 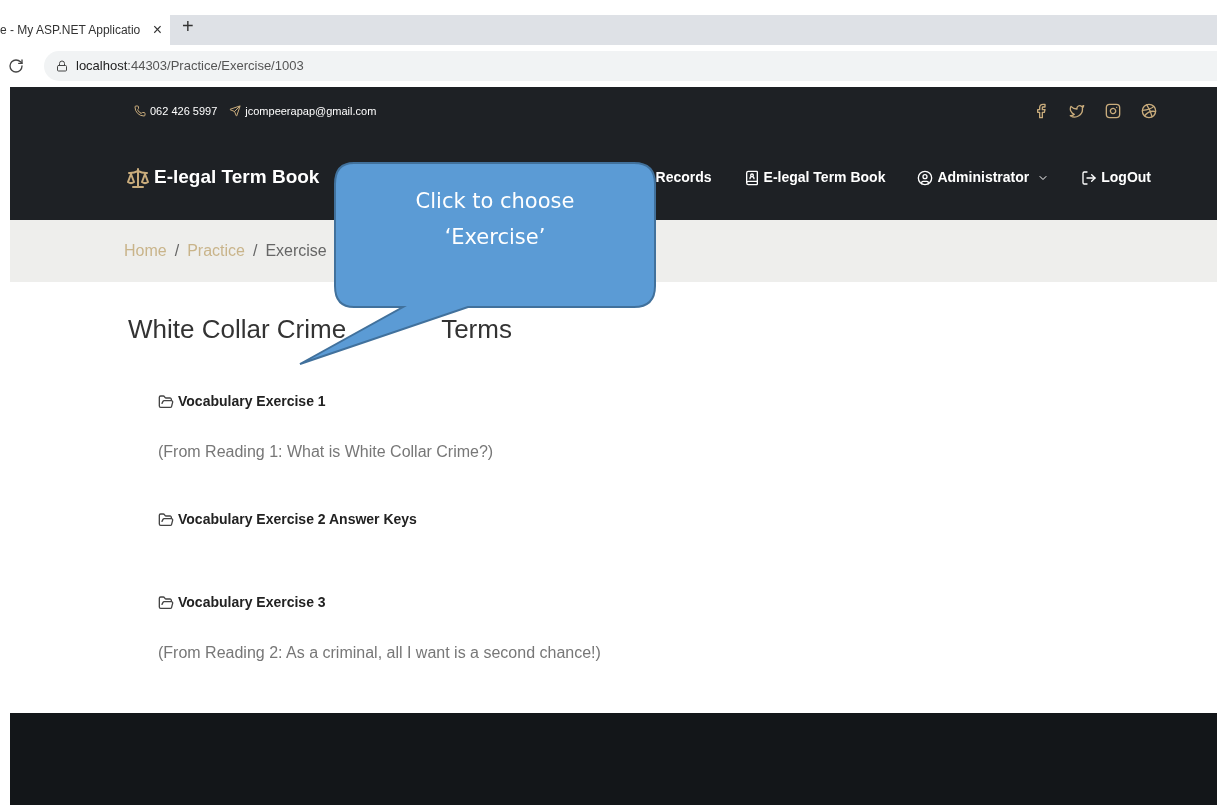 What do you see at coordinates (630, 66) in the screenshot?
I see `address-bar: localhost:44303/Practice/Exercise/1003` at bounding box center [630, 66].